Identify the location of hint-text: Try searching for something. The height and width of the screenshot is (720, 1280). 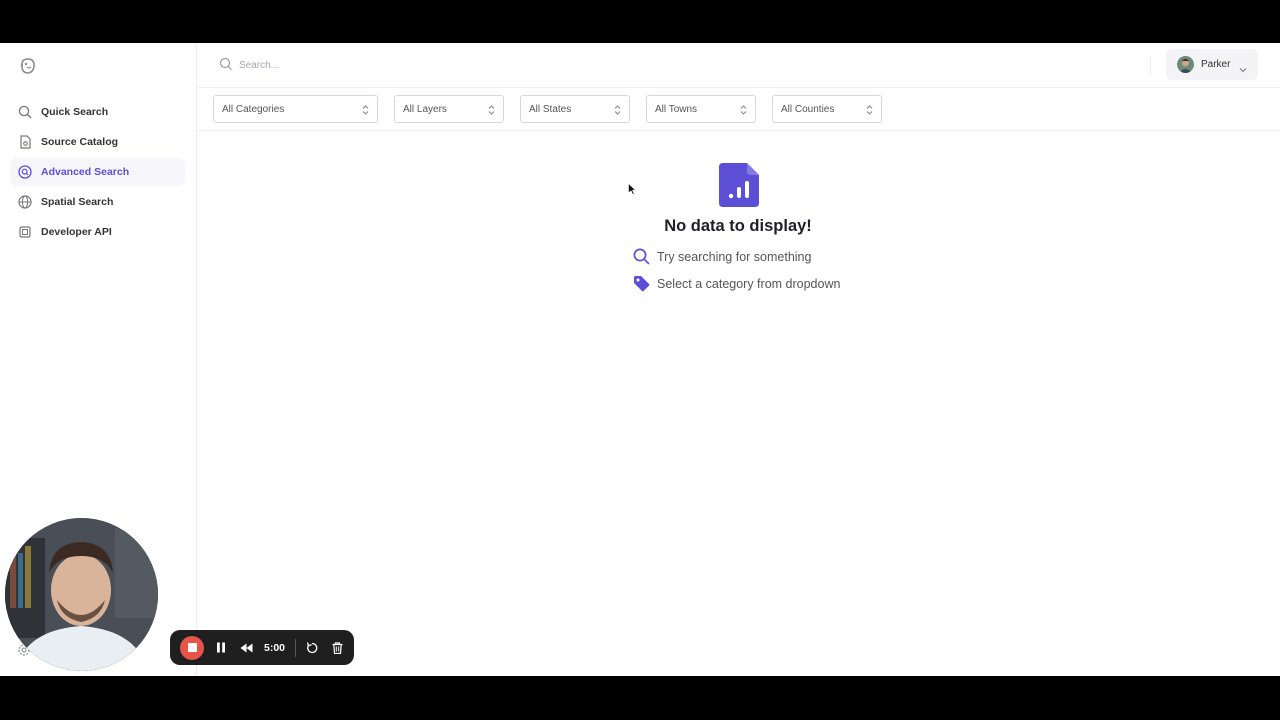
(734, 256).